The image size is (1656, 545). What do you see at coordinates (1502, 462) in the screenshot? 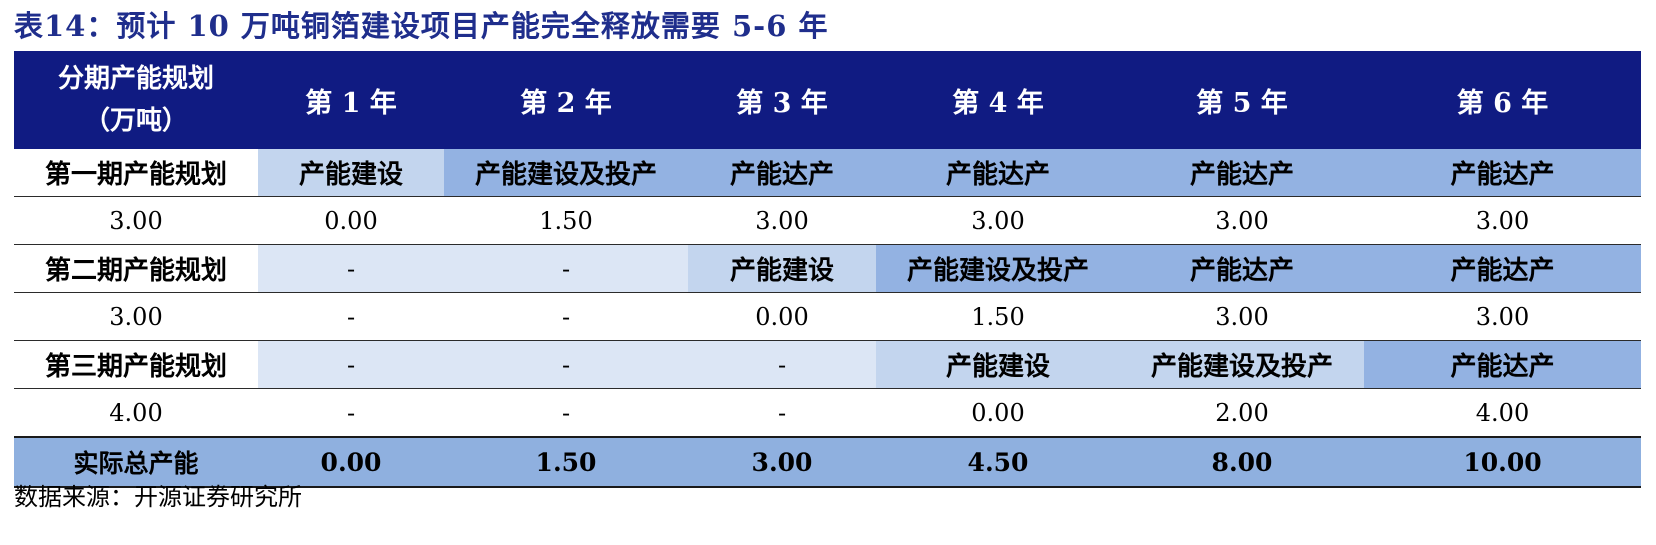
I see `total-value-year-6: 10.00` at bounding box center [1502, 462].